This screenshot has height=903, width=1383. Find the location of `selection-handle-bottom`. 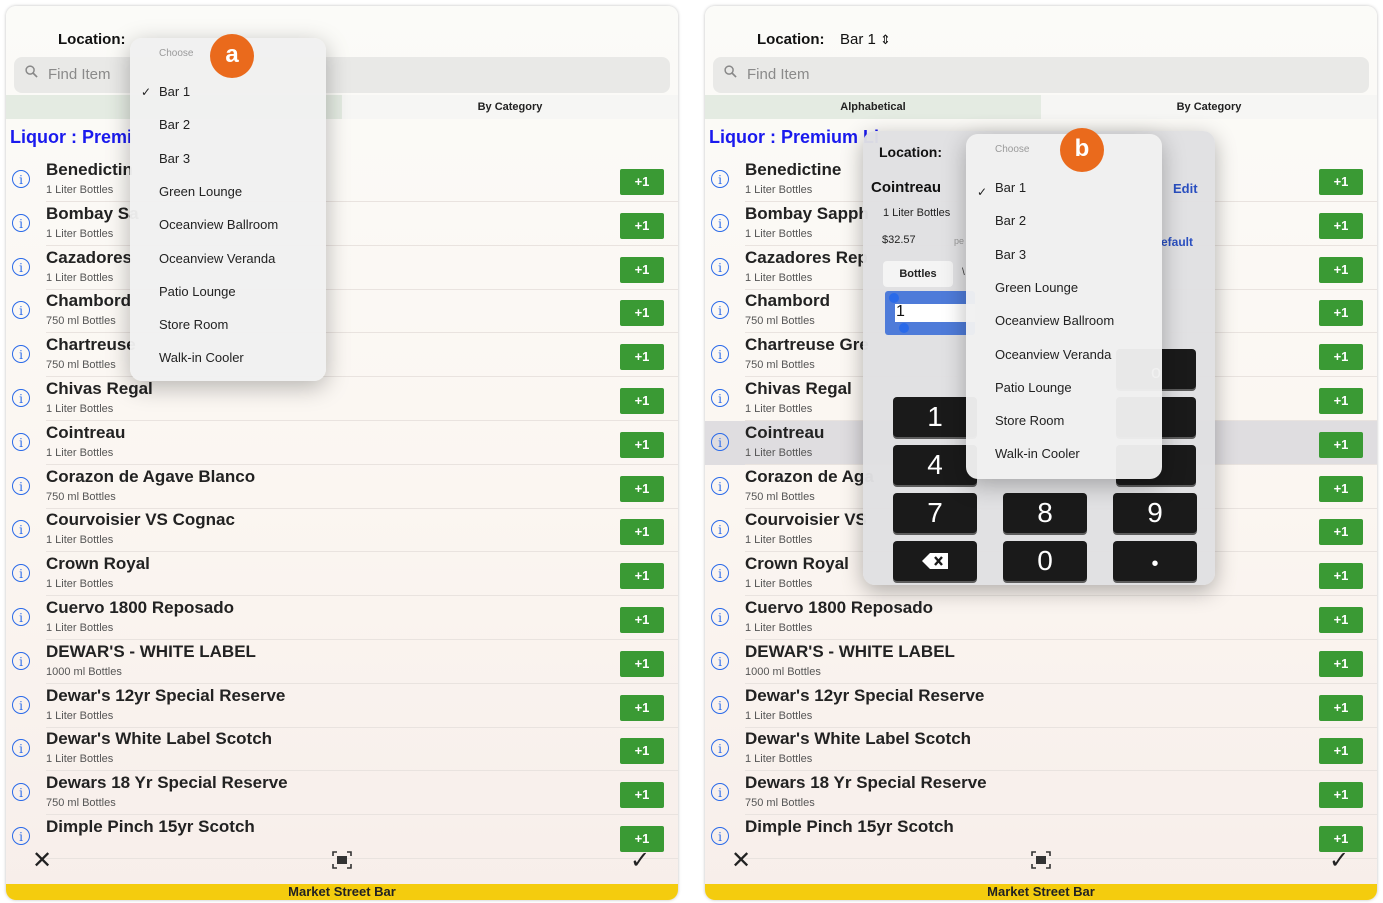

selection-handle-bottom is located at coordinates (904, 328).